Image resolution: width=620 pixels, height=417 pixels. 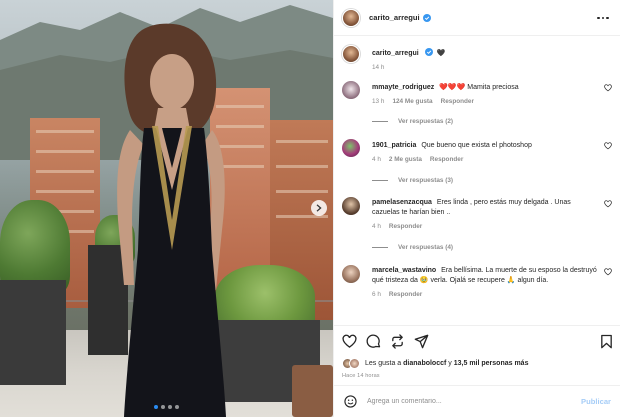 What do you see at coordinates (596, 401) in the screenshot?
I see `publish-button: Publicar` at bounding box center [596, 401].